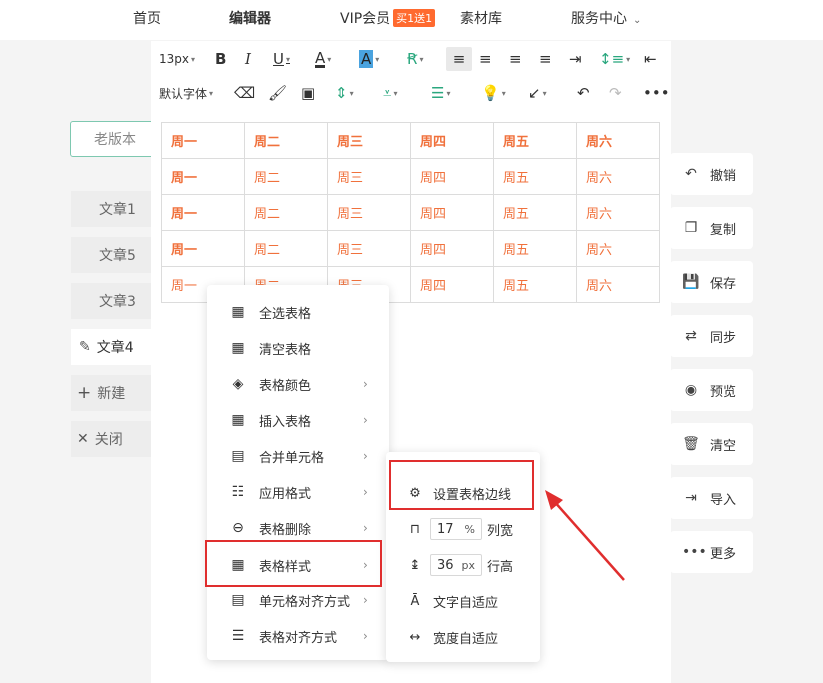  What do you see at coordinates (111, 209) in the screenshot?
I see `doc-item: 文章1` at bounding box center [111, 209].